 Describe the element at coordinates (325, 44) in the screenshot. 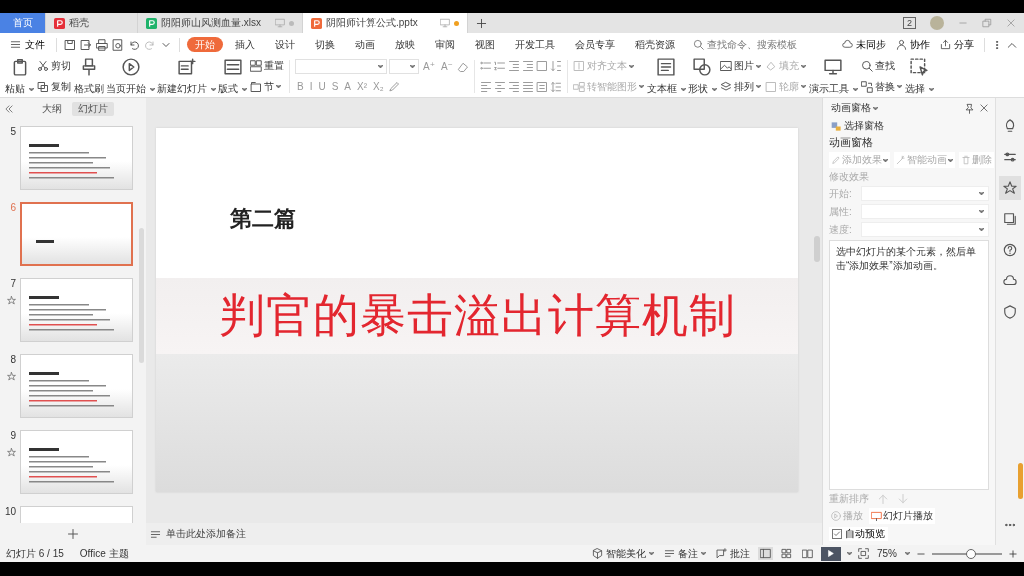

I see `menu-tab: 切换` at that location.